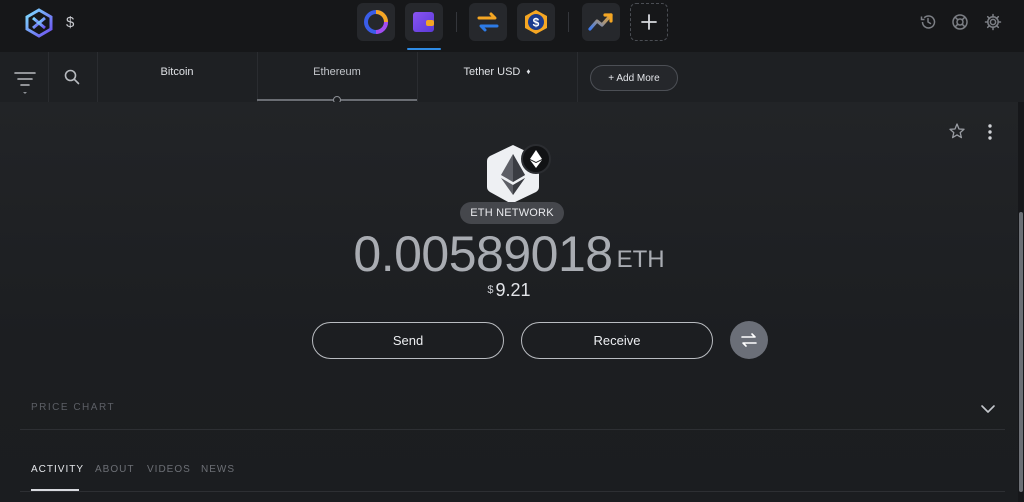  I want to click on tab-videos: VIDEOS, so click(169, 469).